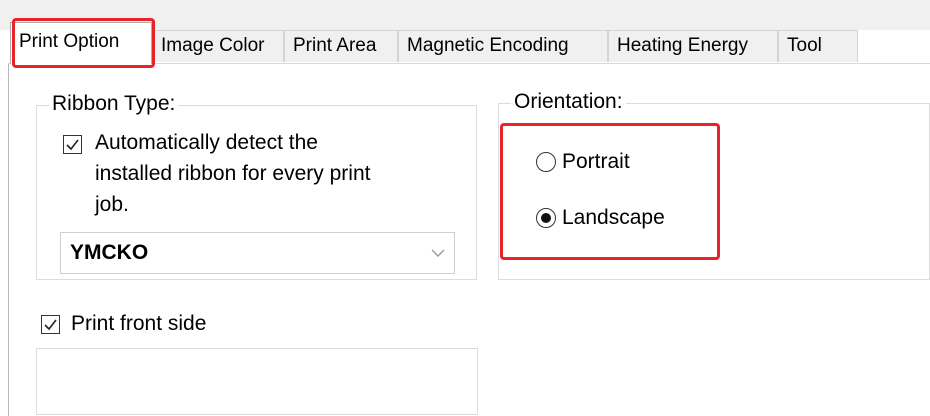 This screenshot has height=416, width=930. I want to click on print-front-side-label: Print front side, so click(138, 323).